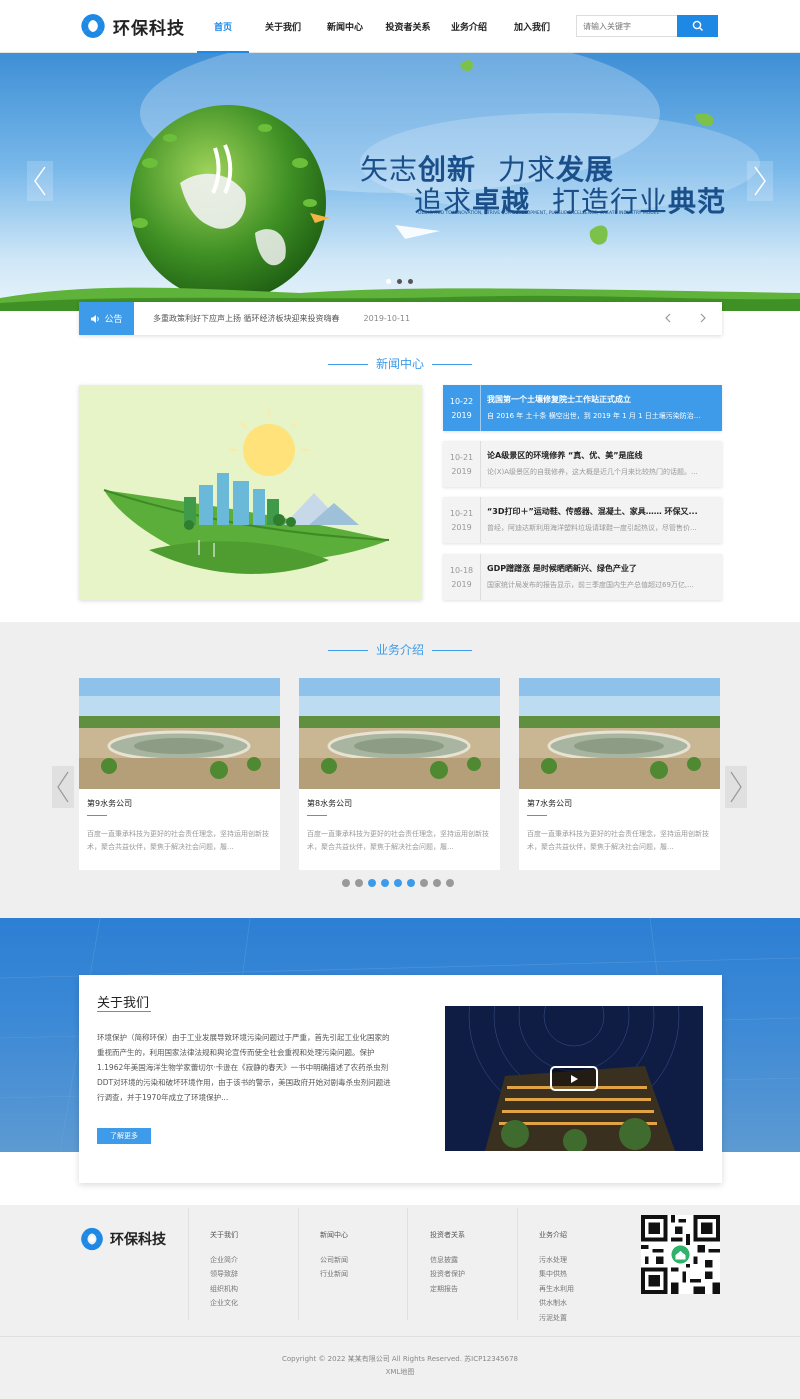  What do you see at coordinates (697, 26) in the screenshot?
I see `search-button` at bounding box center [697, 26].